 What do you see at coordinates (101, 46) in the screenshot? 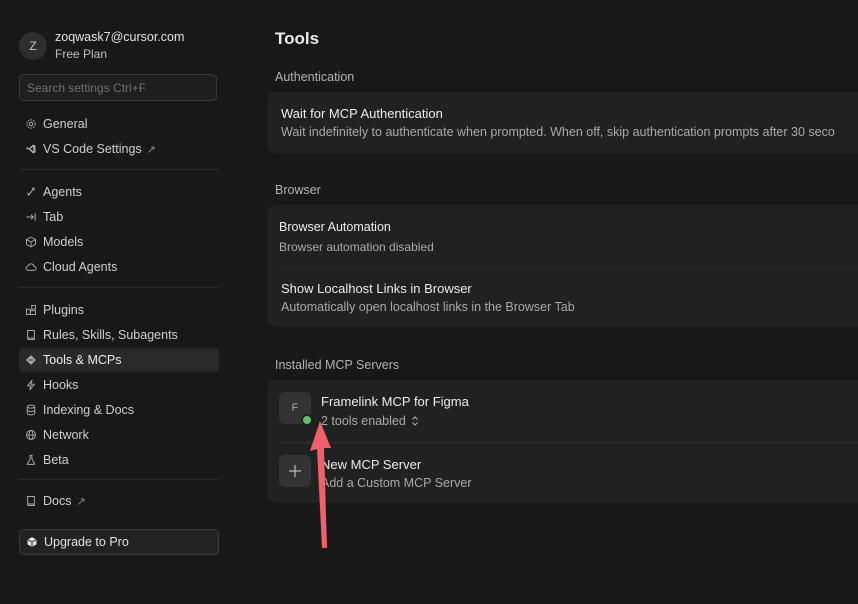
I see `user-profile: Z zoqwask7@cursor.com Free Plan` at bounding box center [101, 46].